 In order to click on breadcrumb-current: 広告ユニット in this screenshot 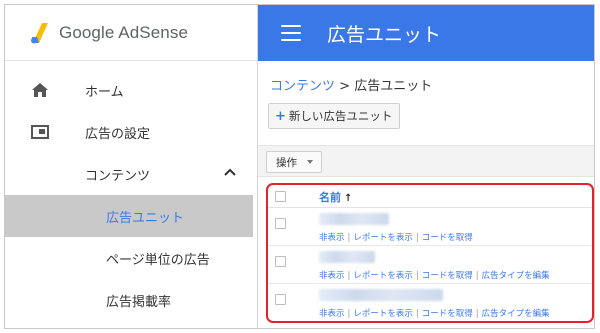, I will do `click(393, 86)`.